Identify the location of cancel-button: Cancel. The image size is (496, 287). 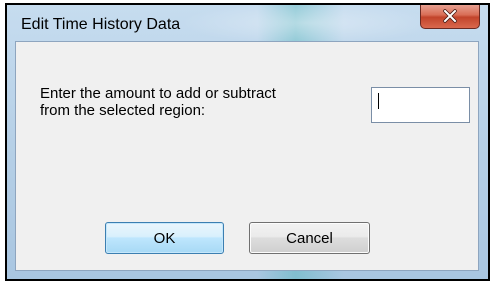
(309, 238).